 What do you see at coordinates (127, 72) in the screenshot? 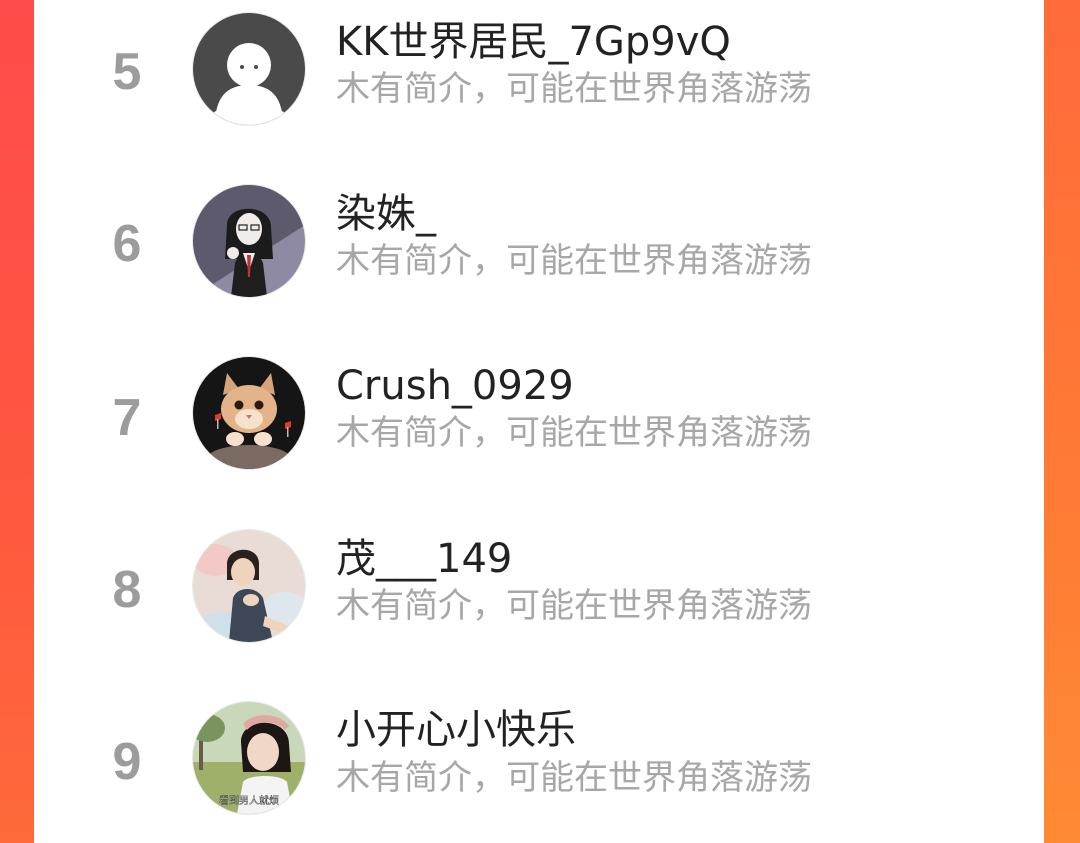
I see `rank-number: 5` at bounding box center [127, 72].